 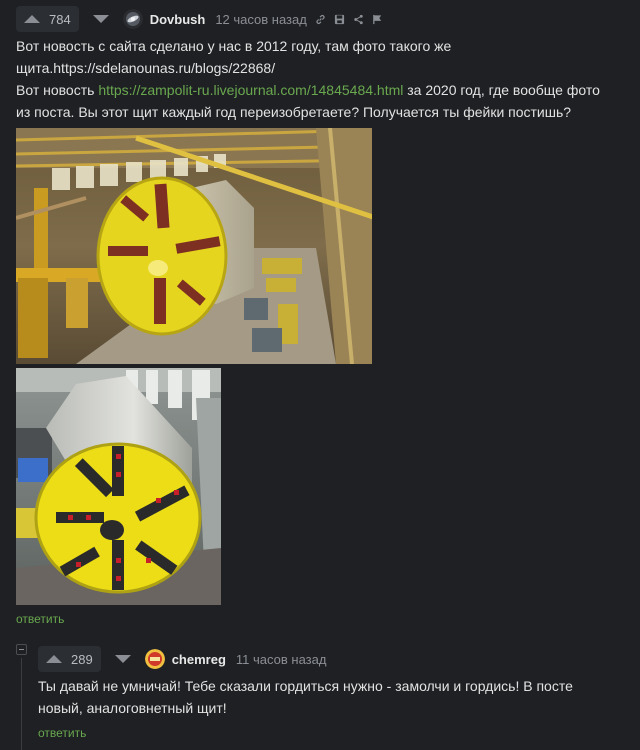 What do you see at coordinates (60, 19) in the screenshot?
I see `rating-count: 784` at bounding box center [60, 19].